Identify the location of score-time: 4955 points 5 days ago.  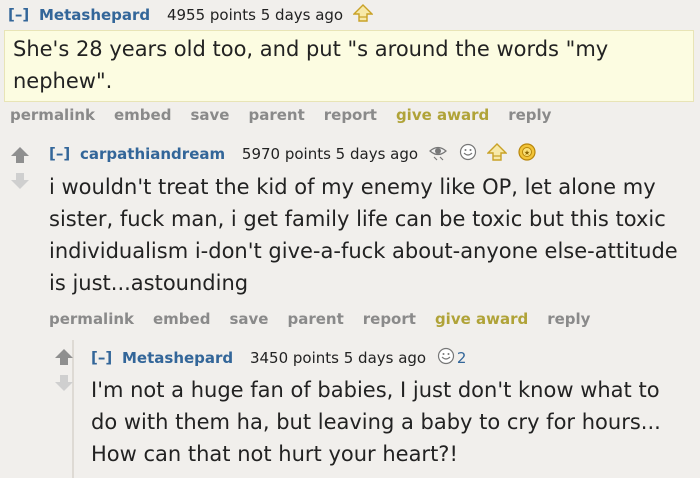
(255, 14).